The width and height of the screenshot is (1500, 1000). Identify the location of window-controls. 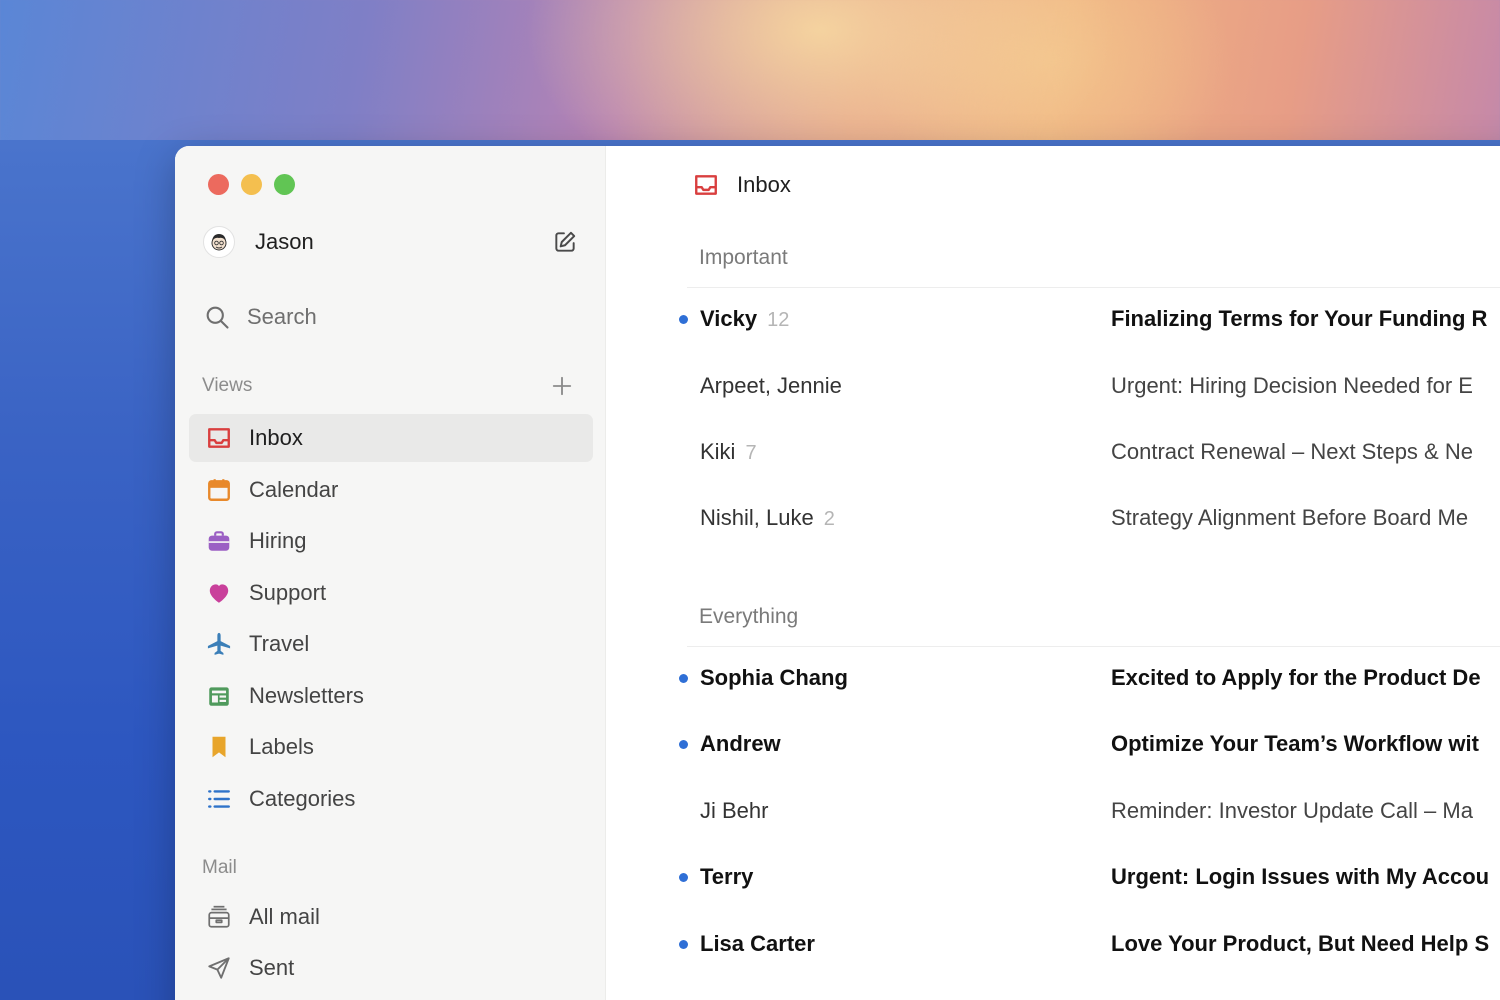
(251, 184).